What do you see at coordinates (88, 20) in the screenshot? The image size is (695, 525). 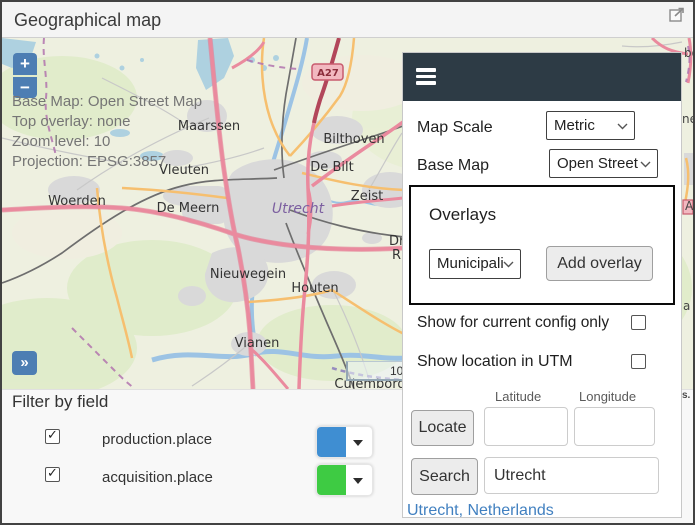 I see `page-title: Geographical map` at bounding box center [88, 20].